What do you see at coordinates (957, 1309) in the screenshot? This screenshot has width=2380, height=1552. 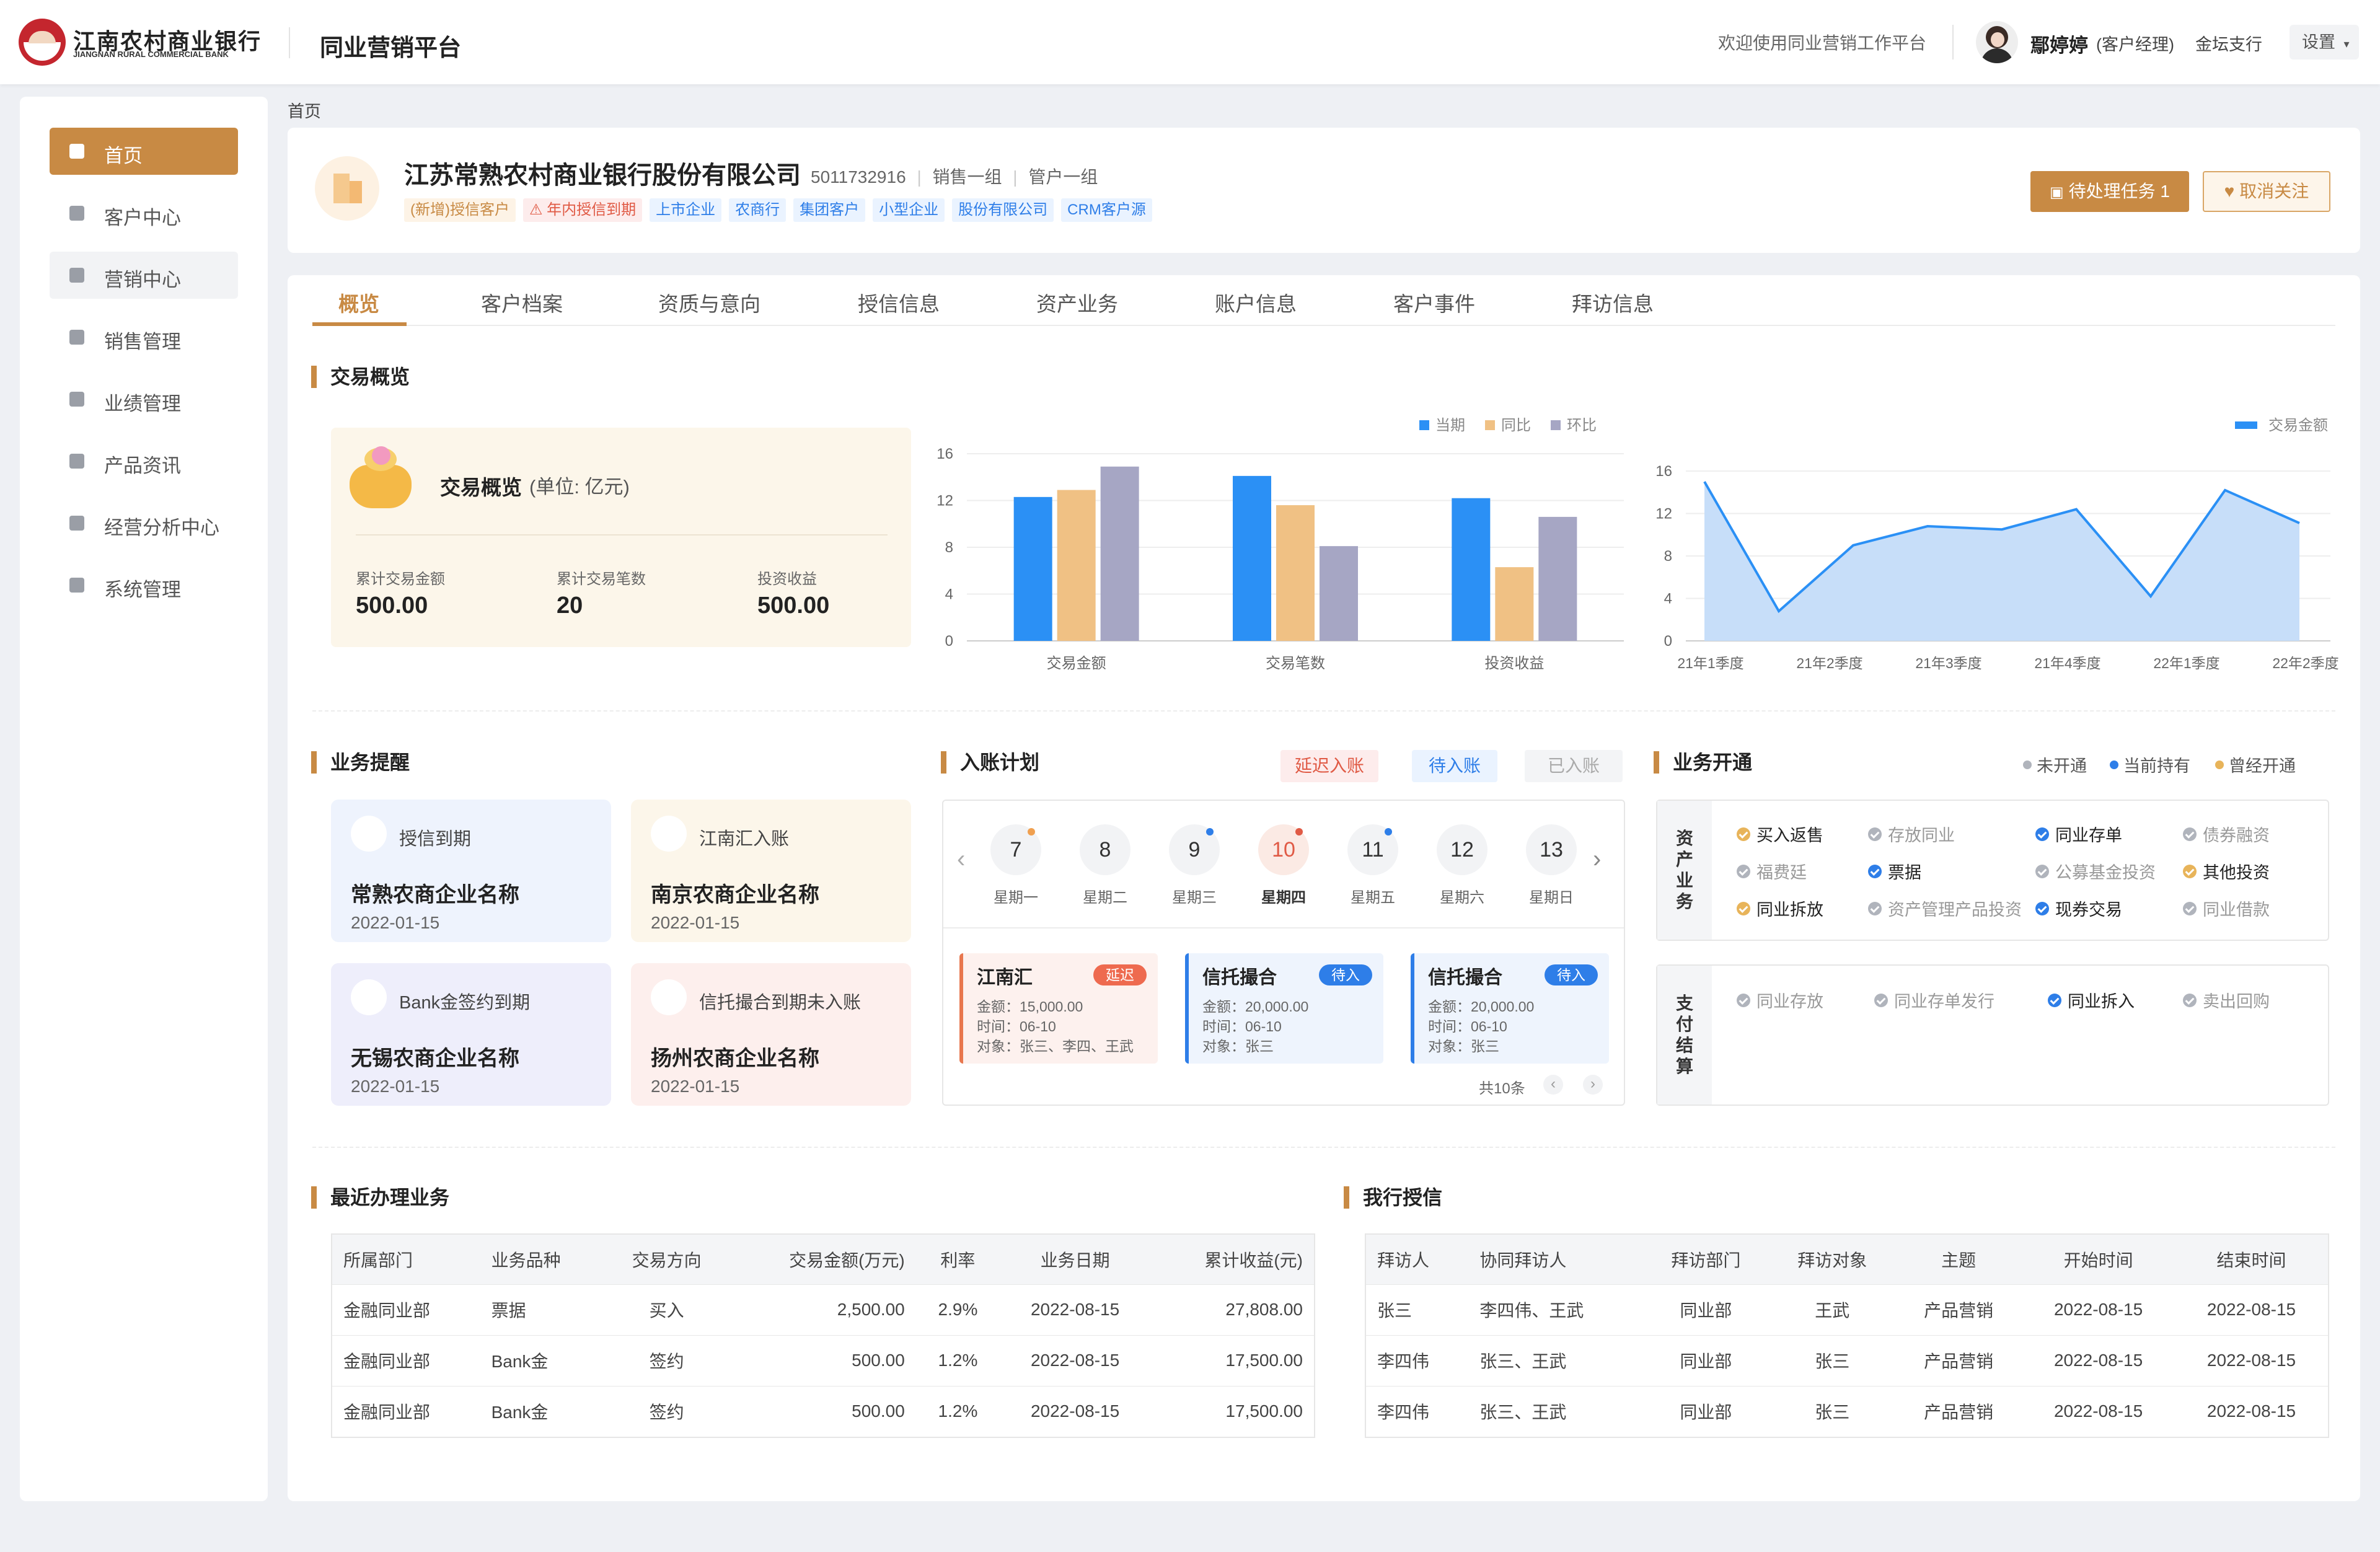 I see `table-cell: 2.9%` at bounding box center [957, 1309].